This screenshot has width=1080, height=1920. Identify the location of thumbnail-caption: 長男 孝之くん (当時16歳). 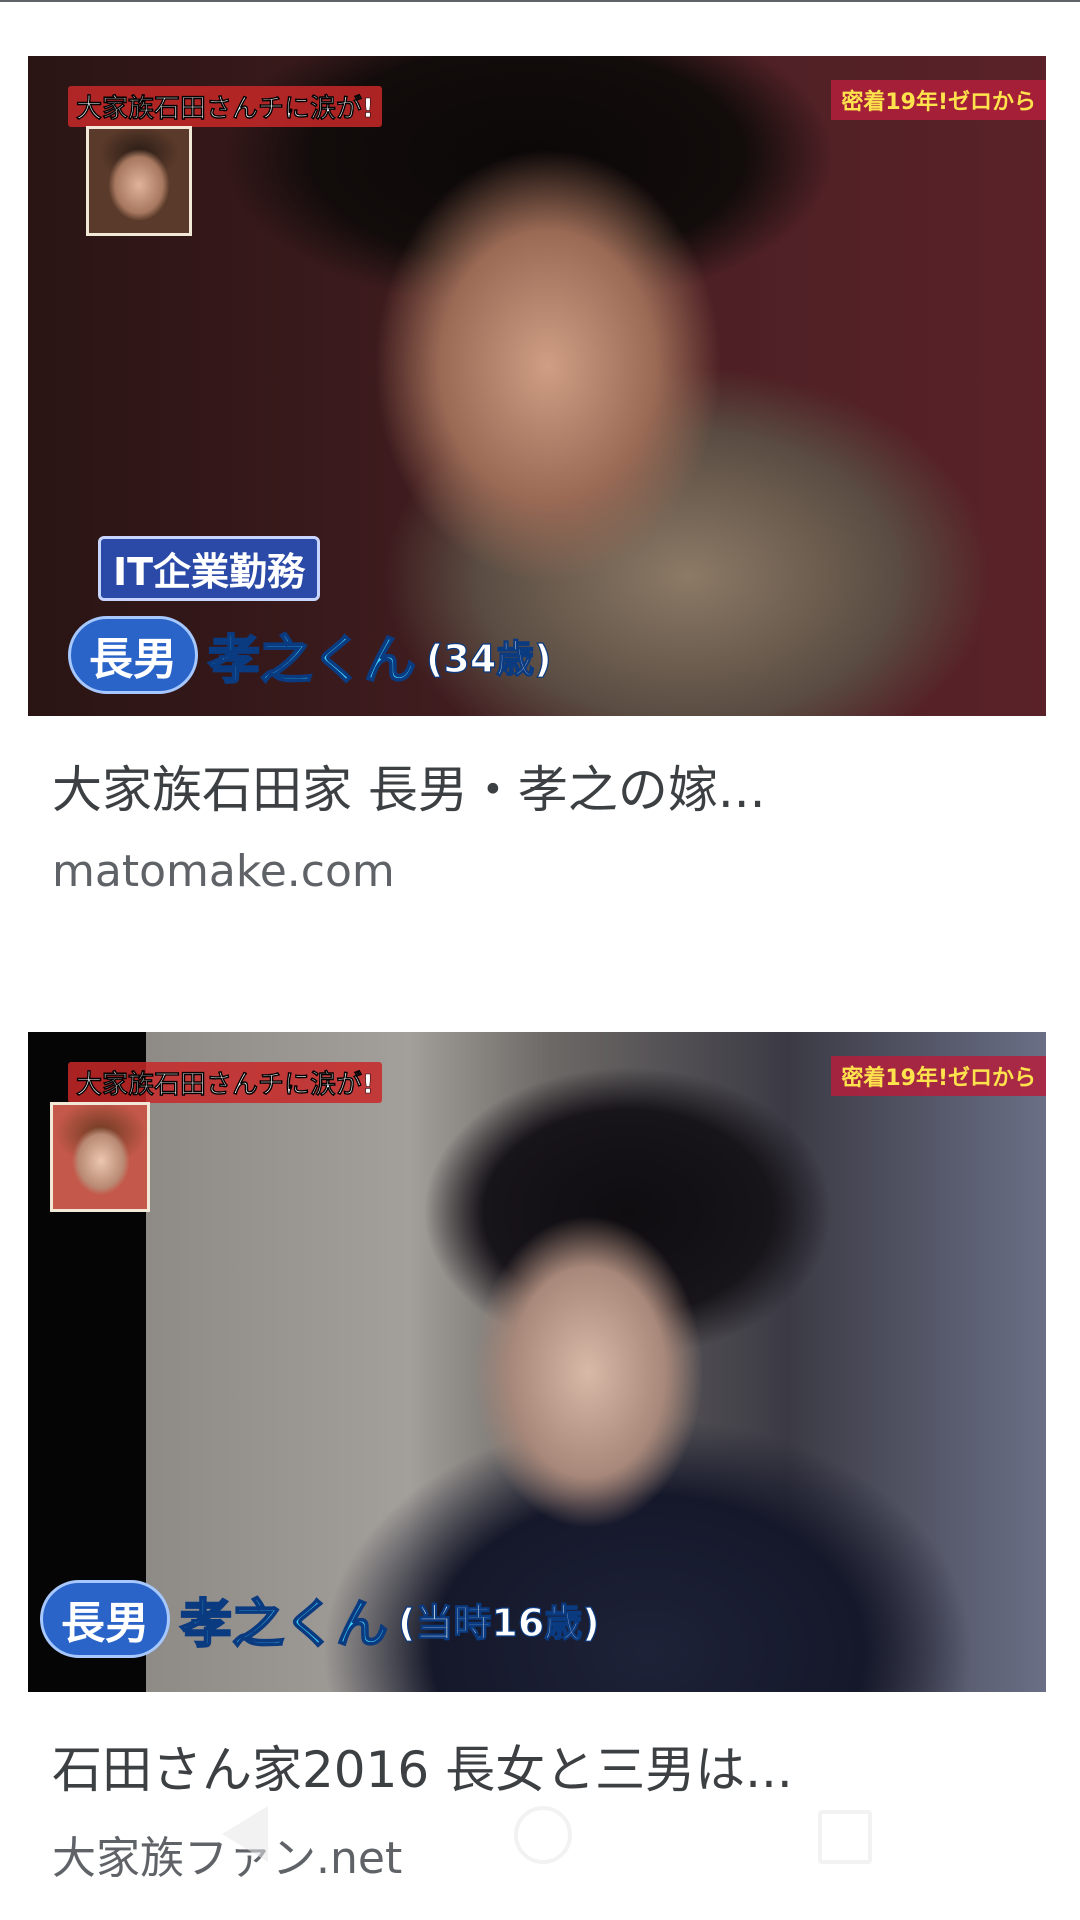
(320, 1619).